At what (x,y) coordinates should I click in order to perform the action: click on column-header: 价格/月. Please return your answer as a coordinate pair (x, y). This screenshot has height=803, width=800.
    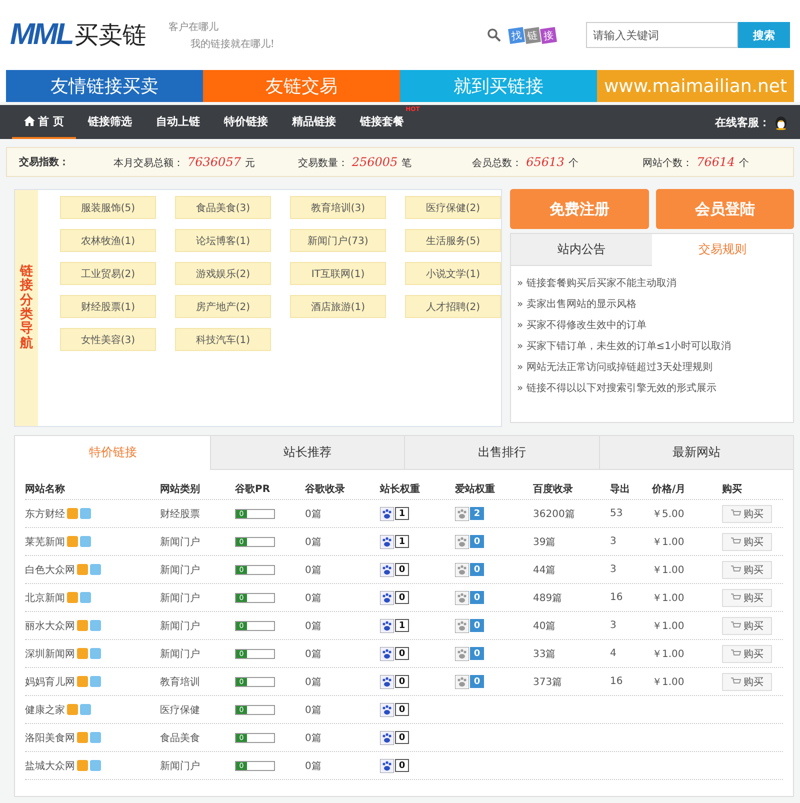
    Looking at the image, I should click on (669, 489).